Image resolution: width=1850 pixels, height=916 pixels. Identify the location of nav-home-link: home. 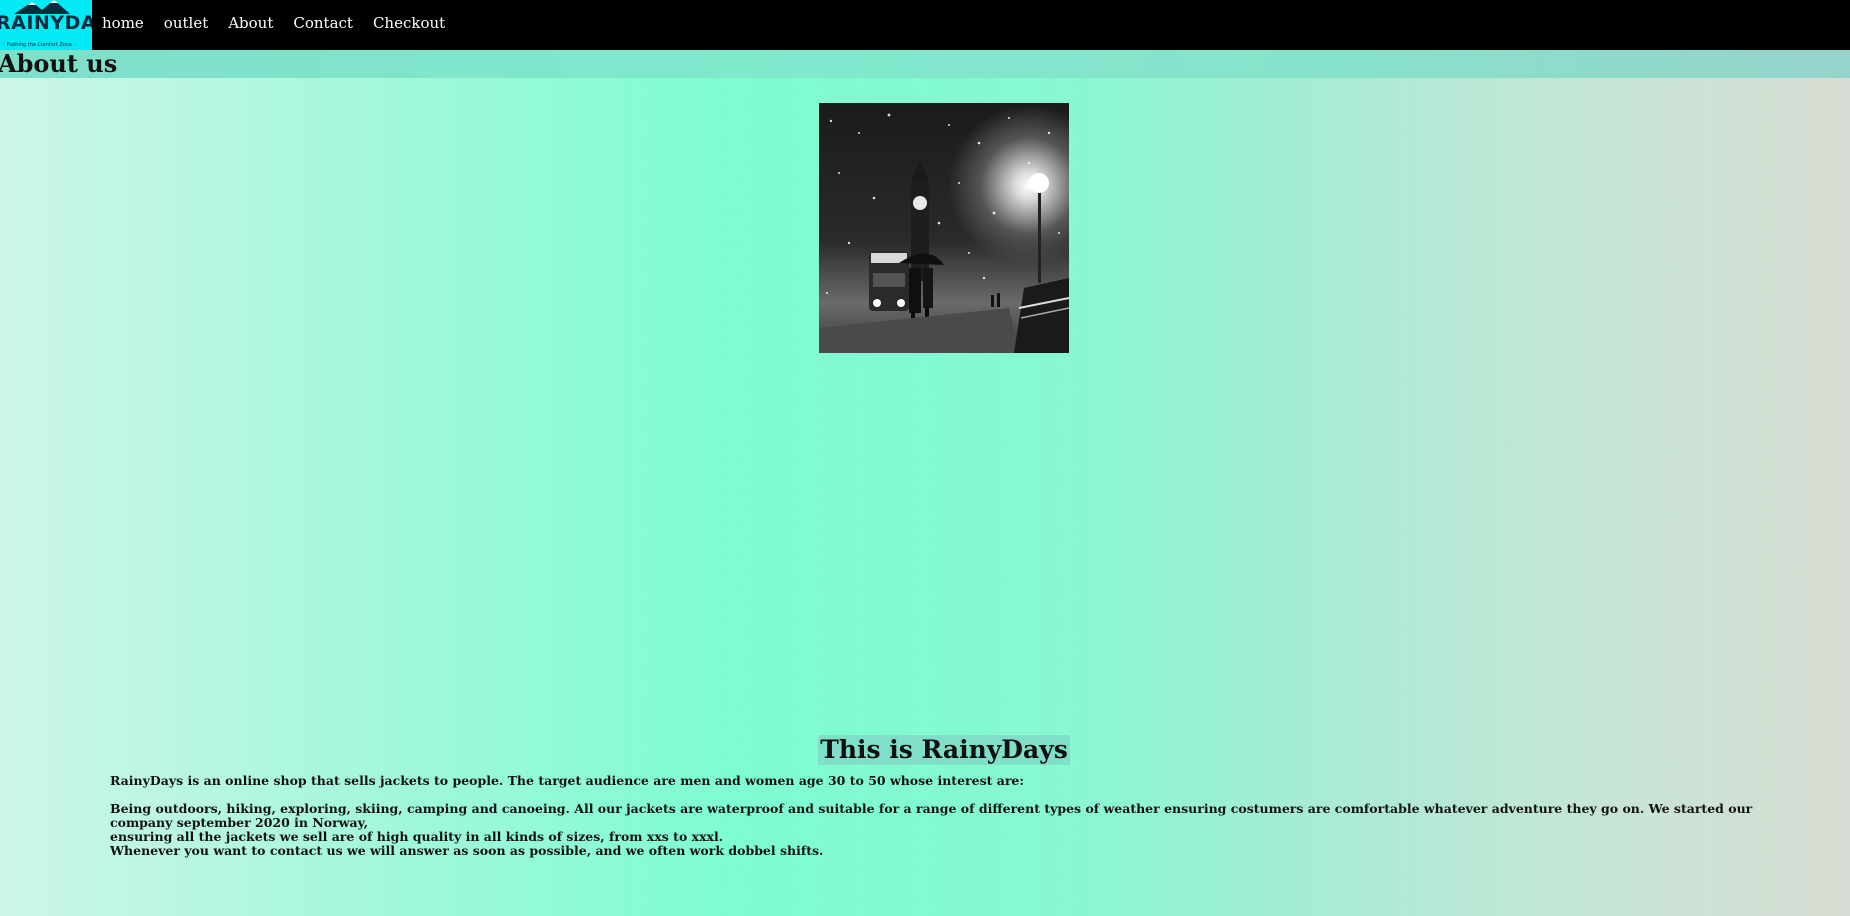
(123, 23).